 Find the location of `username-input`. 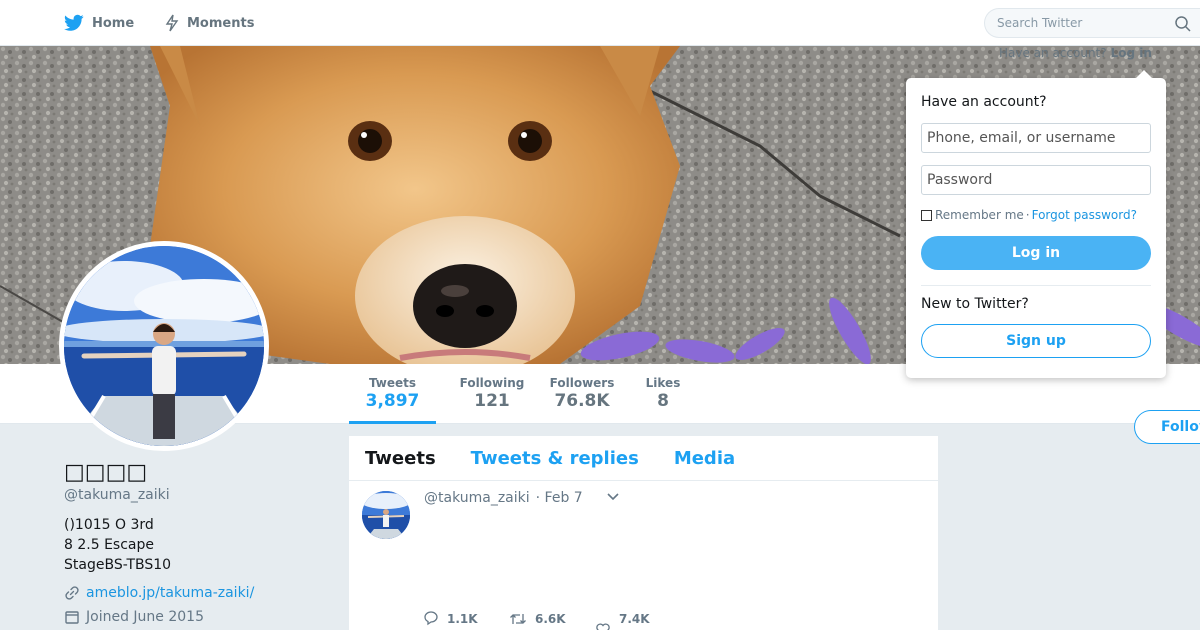

username-input is located at coordinates (1036, 138).